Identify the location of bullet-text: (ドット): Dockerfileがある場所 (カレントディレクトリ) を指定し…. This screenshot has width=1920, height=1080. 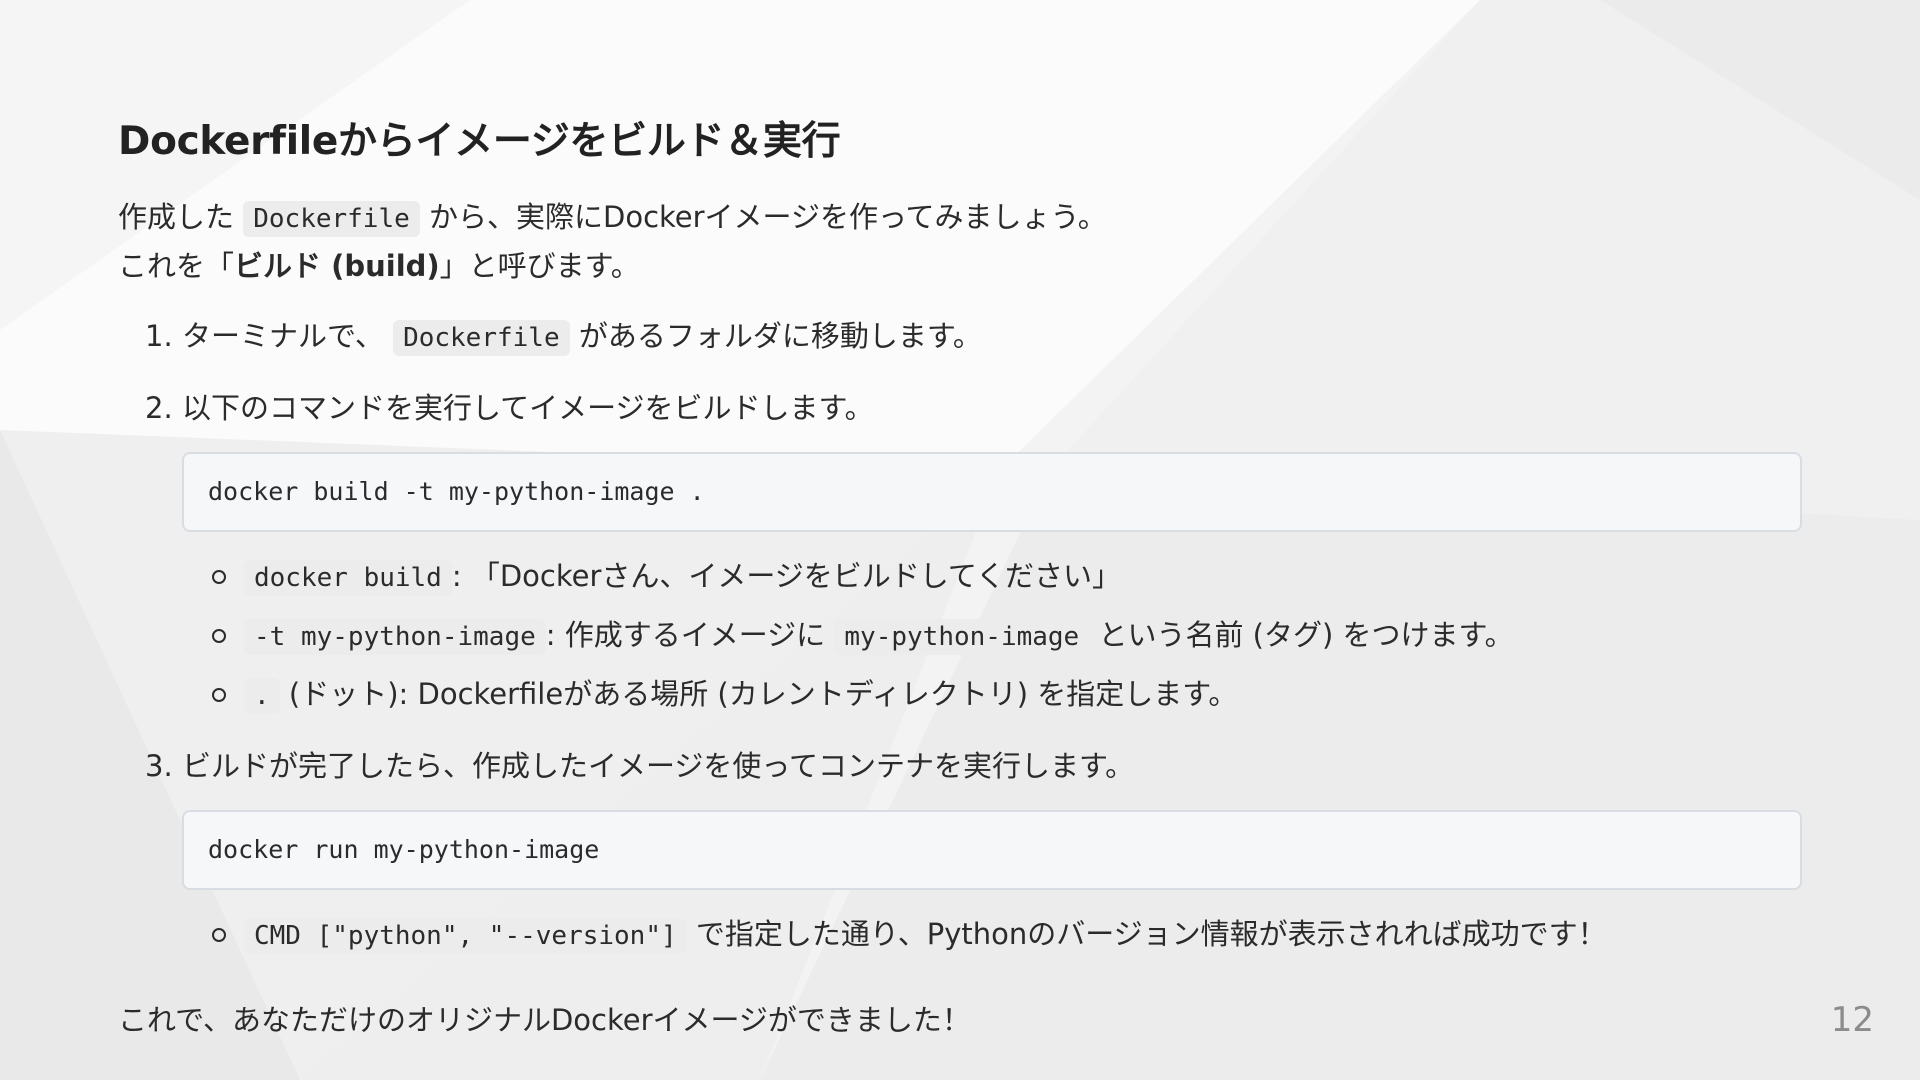
(763, 694).